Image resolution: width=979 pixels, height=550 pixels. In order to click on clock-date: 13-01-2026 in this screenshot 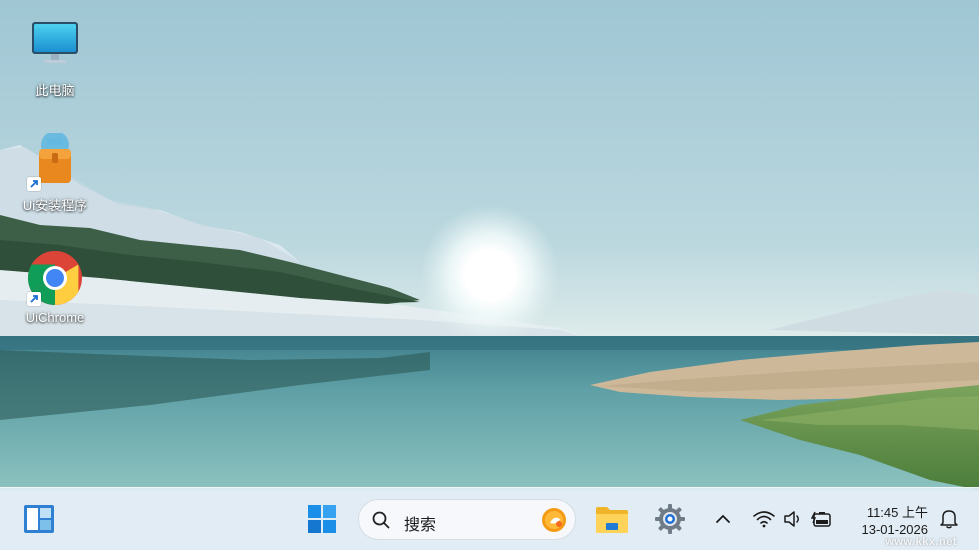, I will do `click(895, 529)`.